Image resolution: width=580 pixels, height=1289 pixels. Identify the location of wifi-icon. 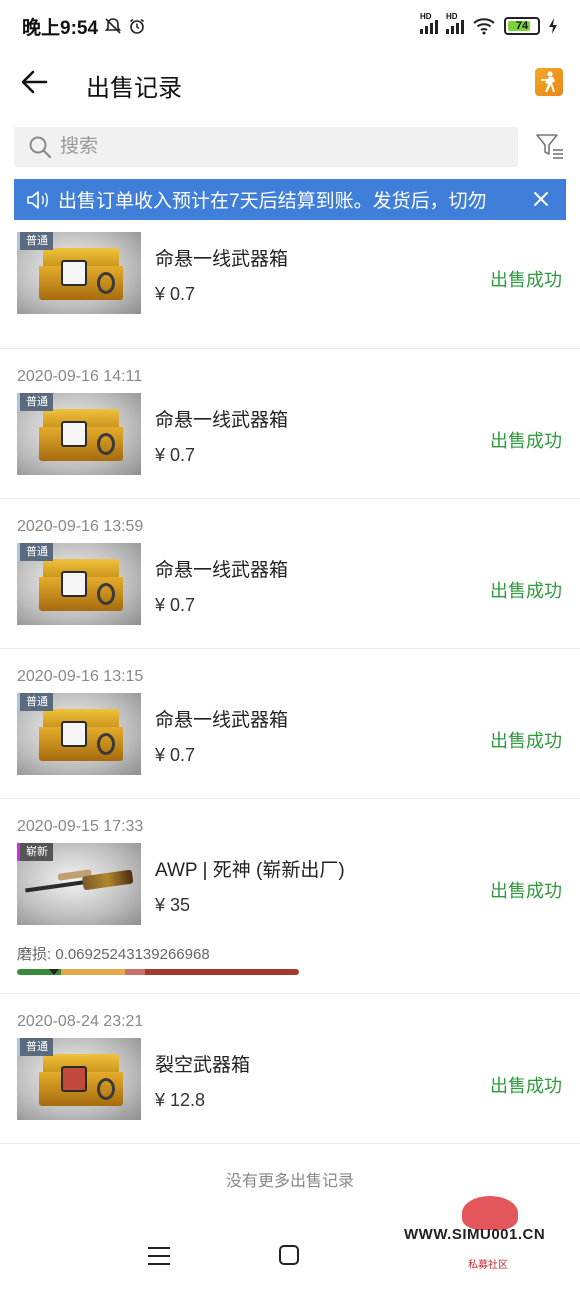
(484, 26).